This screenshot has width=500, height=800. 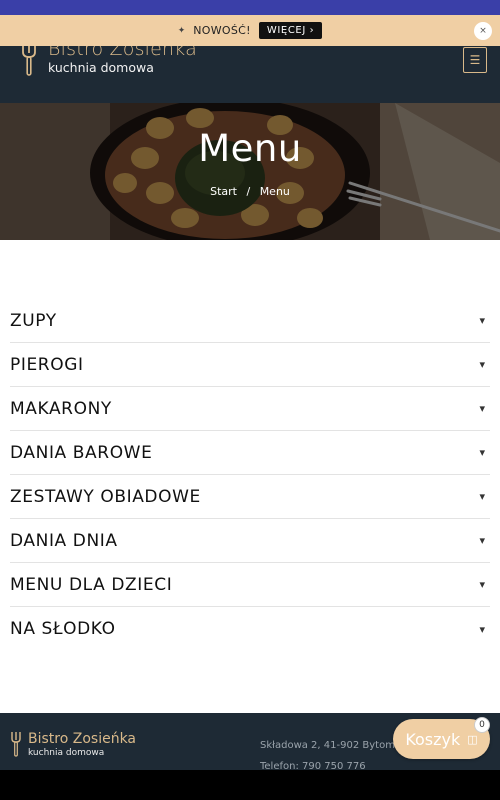 I want to click on cart-button: Koszyk ◫ 0, so click(x=441, y=738).